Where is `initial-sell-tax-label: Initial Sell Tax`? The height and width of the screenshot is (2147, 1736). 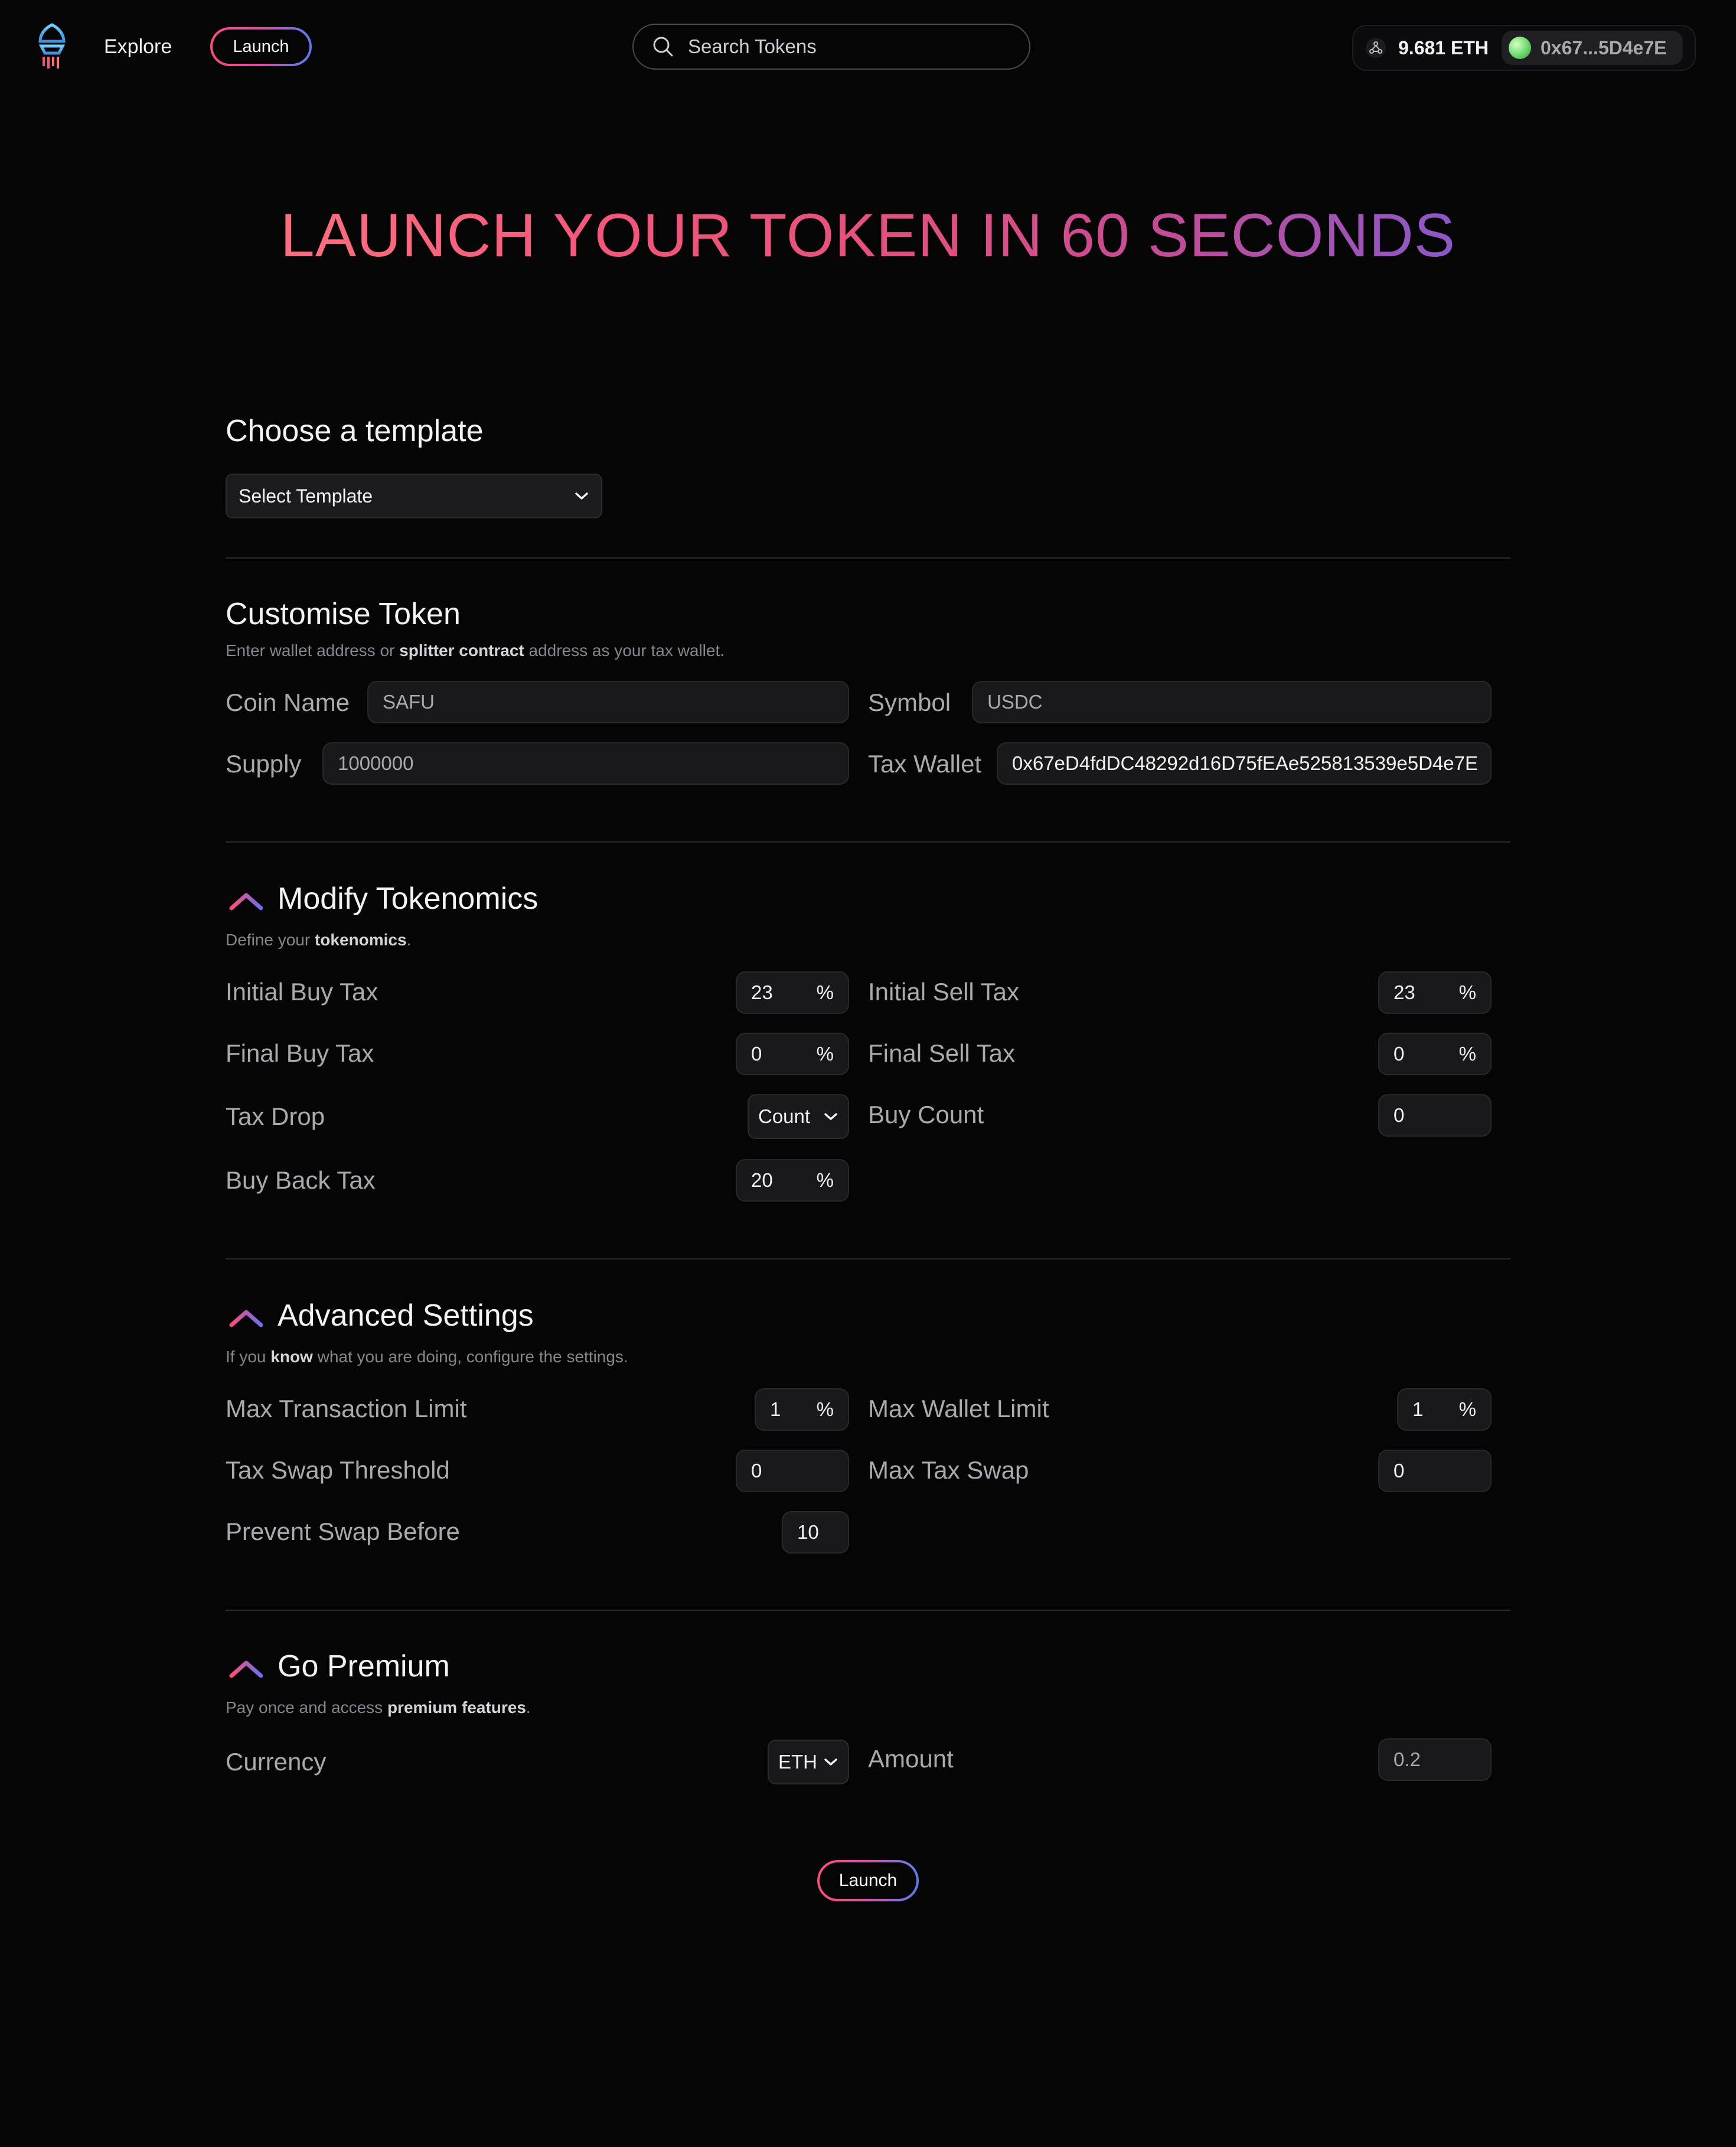 initial-sell-tax-label: Initial Sell Tax is located at coordinates (944, 992).